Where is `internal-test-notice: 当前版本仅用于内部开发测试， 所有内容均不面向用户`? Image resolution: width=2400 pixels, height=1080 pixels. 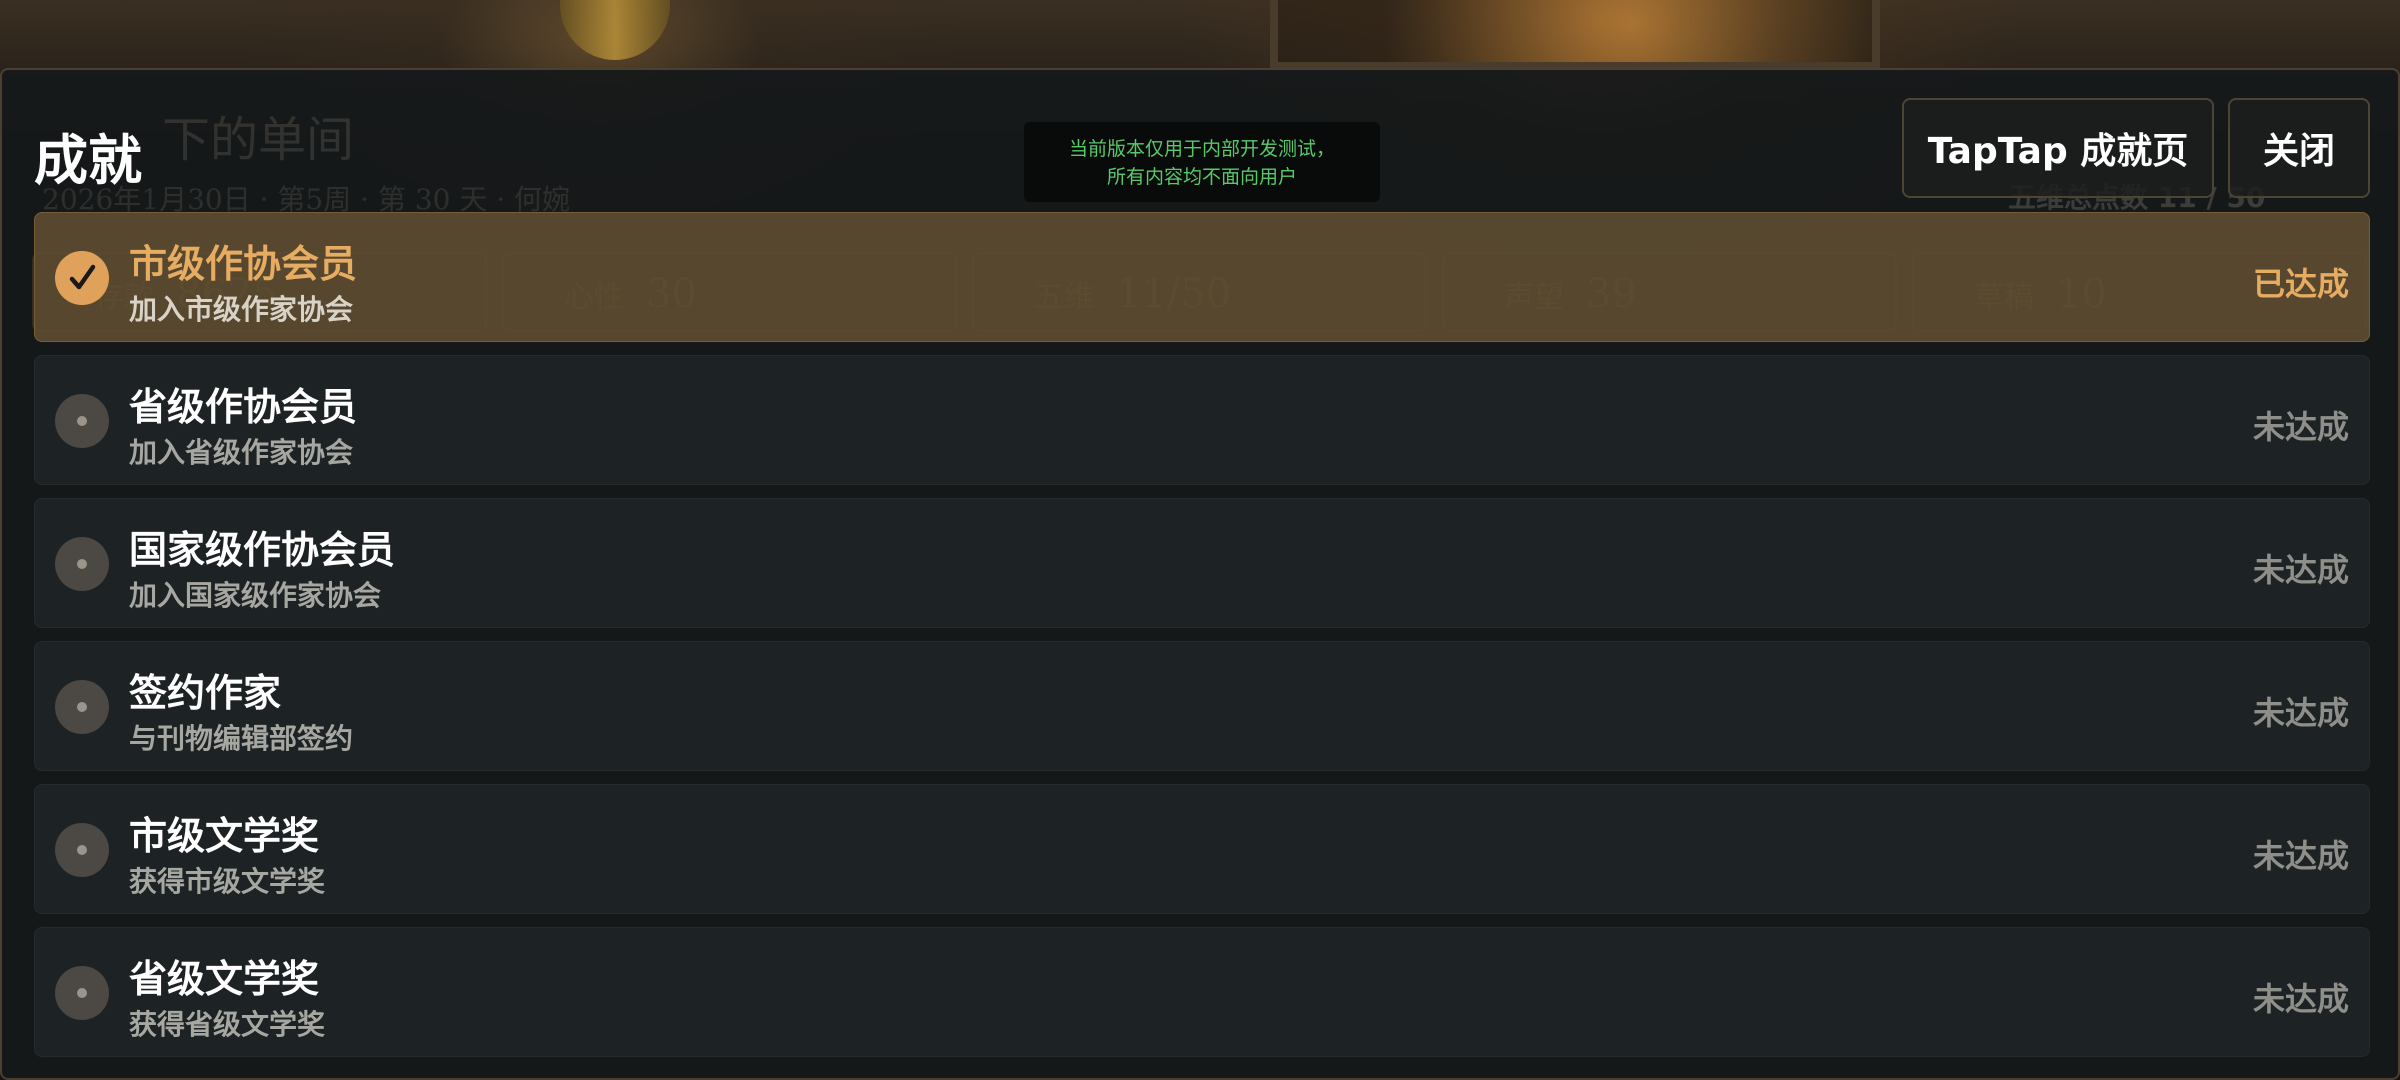 internal-test-notice: 当前版本仅用于内部开发测试， 所有内容均不面向用户 is located at coordinates (1202, 162).